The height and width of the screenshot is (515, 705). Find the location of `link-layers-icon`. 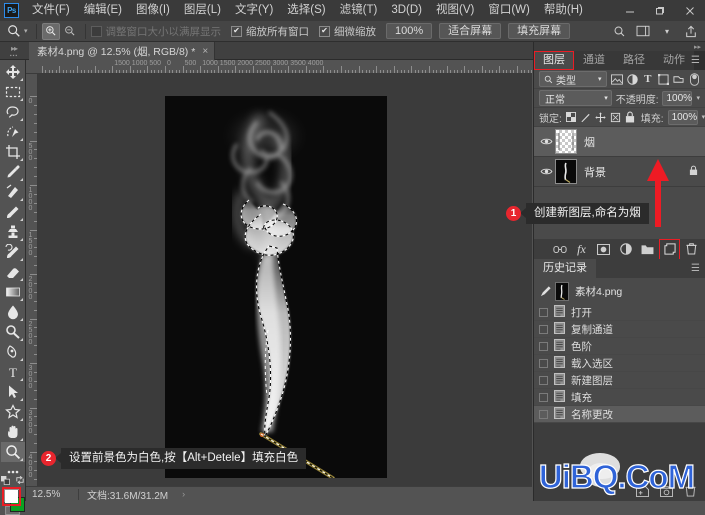

link-layers-icon is located at coordinates (559, 249).